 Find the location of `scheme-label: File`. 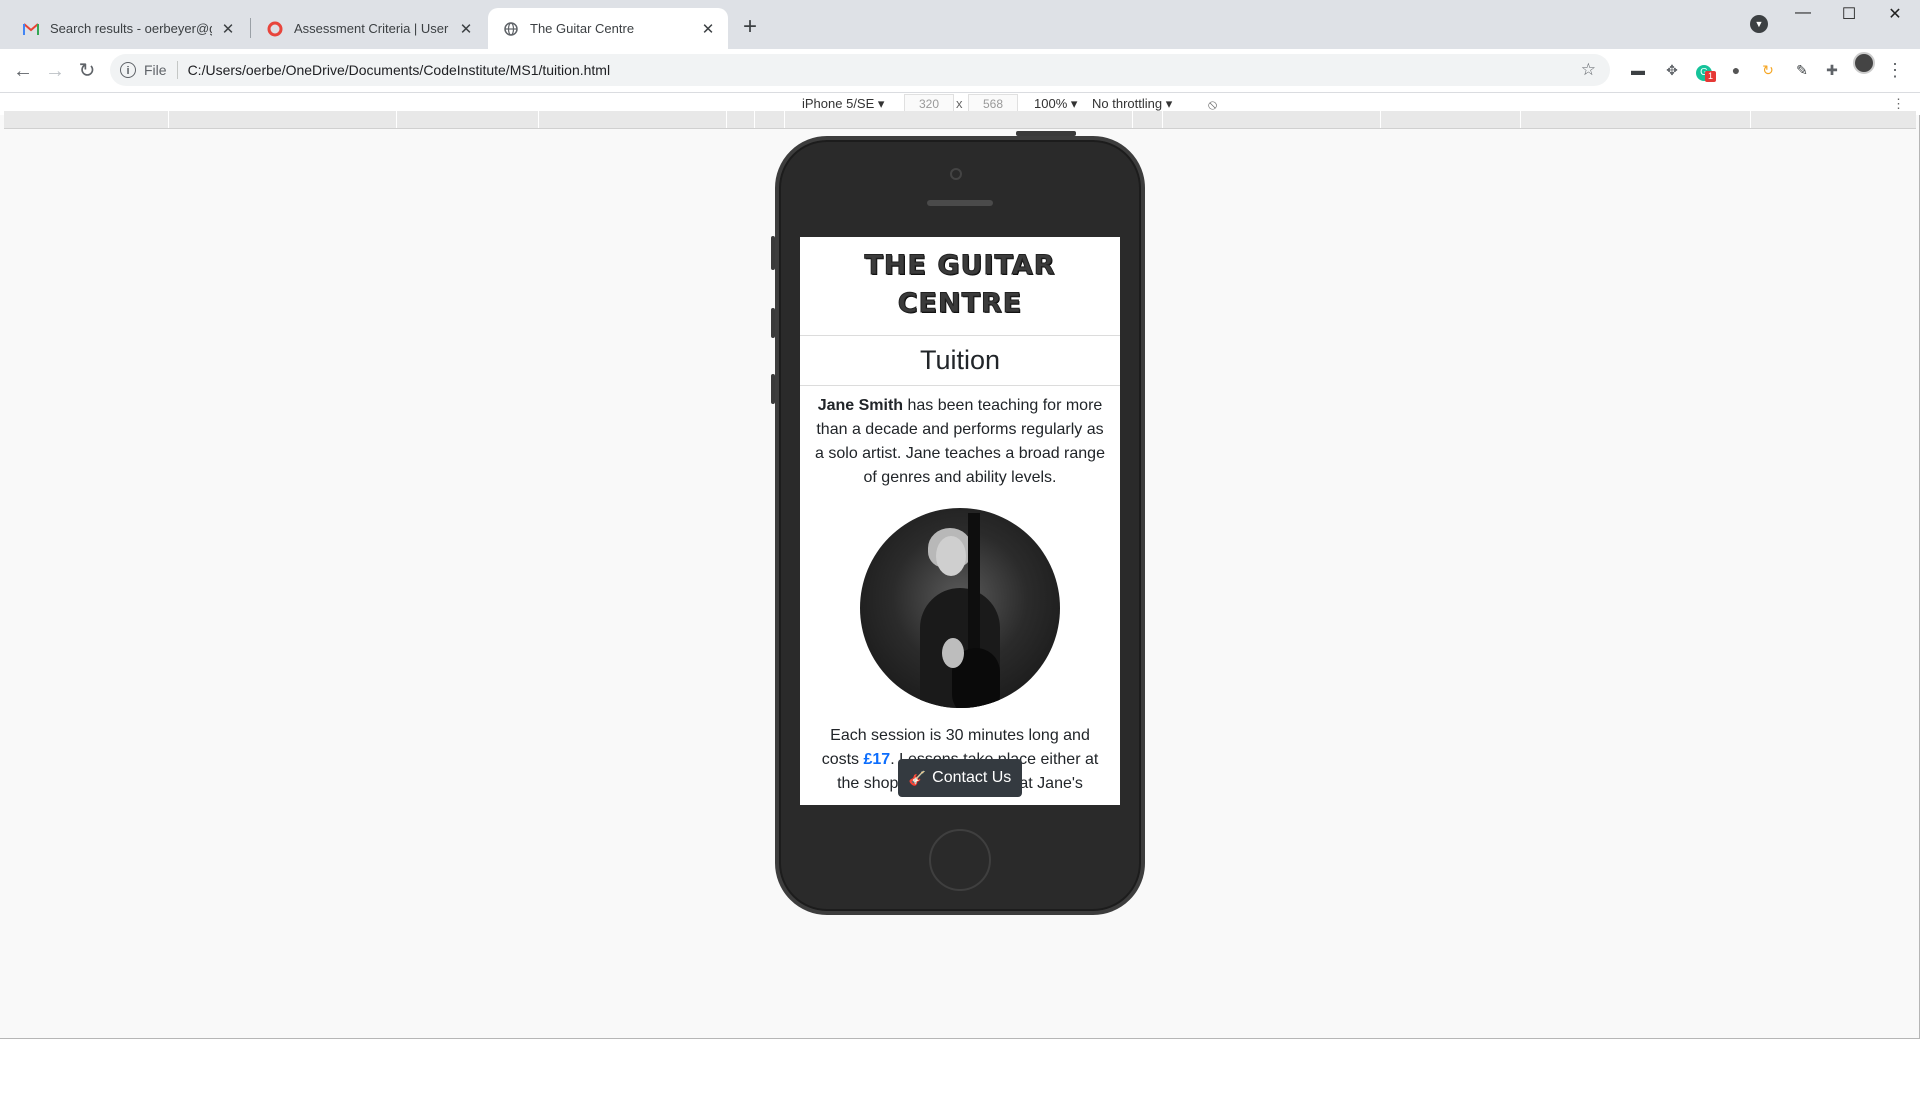

scheme-label: File is located at coordinates (155, 70).